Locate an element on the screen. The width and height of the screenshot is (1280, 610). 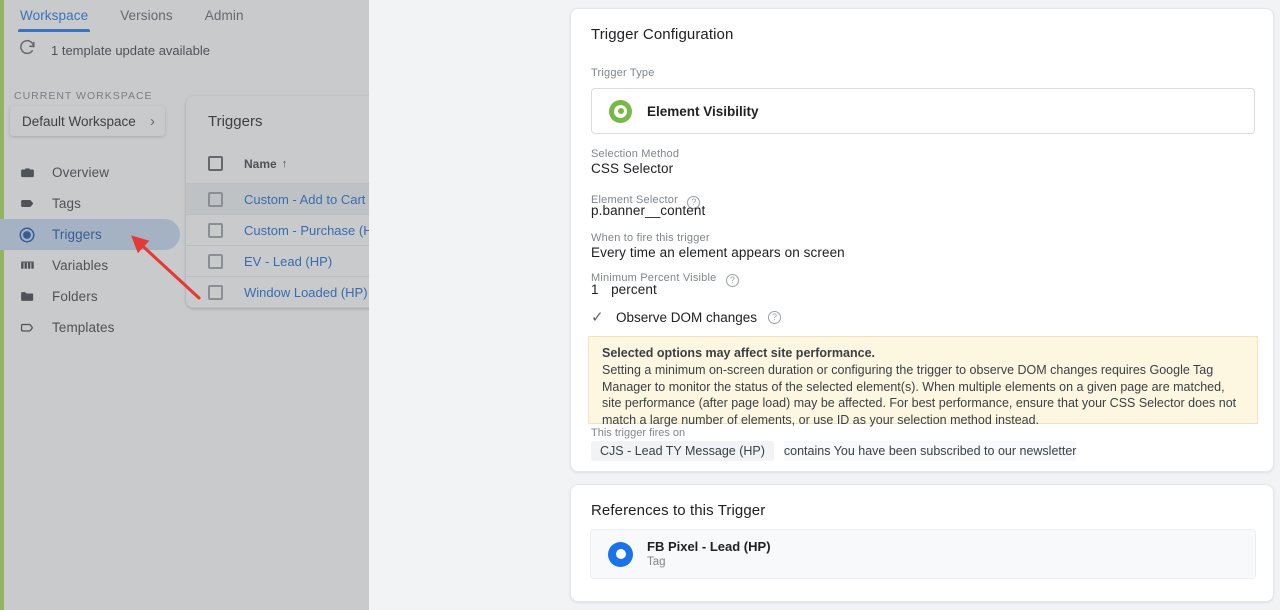
tab-admin: Admin is located at coordinates (224, 20).